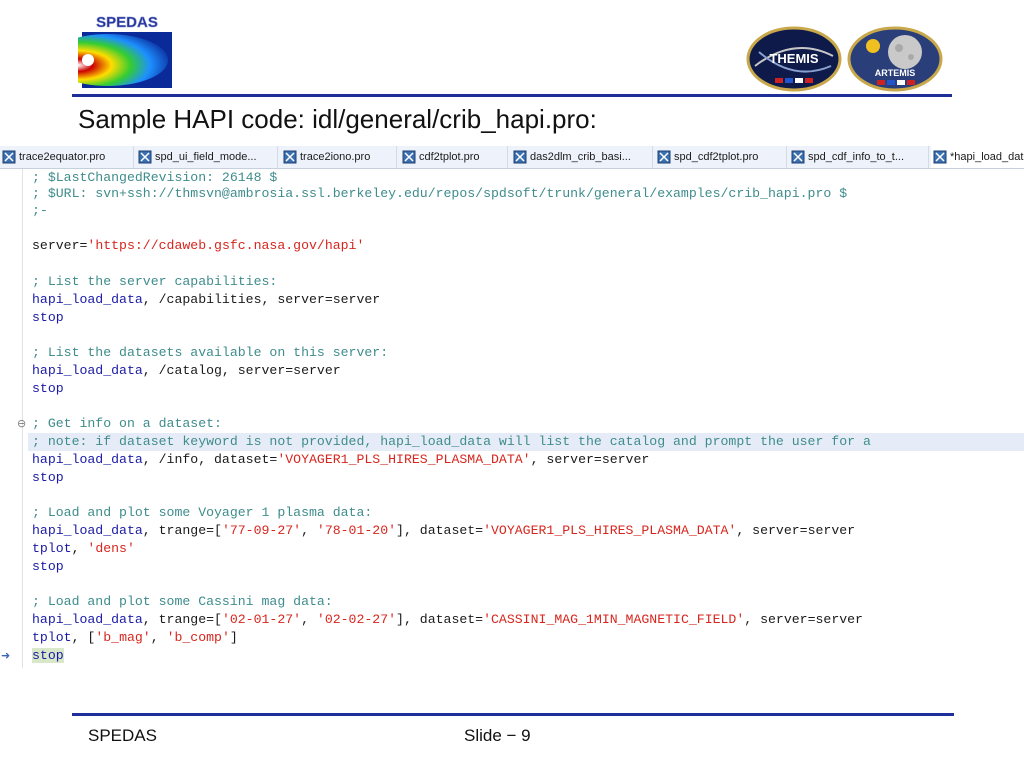 This screenshot has width=1024, height=768. Describe the element at coordinates (844, 59) in the screenshot. I see `mission-logos: THEMIS ARTEMIS` at that location.